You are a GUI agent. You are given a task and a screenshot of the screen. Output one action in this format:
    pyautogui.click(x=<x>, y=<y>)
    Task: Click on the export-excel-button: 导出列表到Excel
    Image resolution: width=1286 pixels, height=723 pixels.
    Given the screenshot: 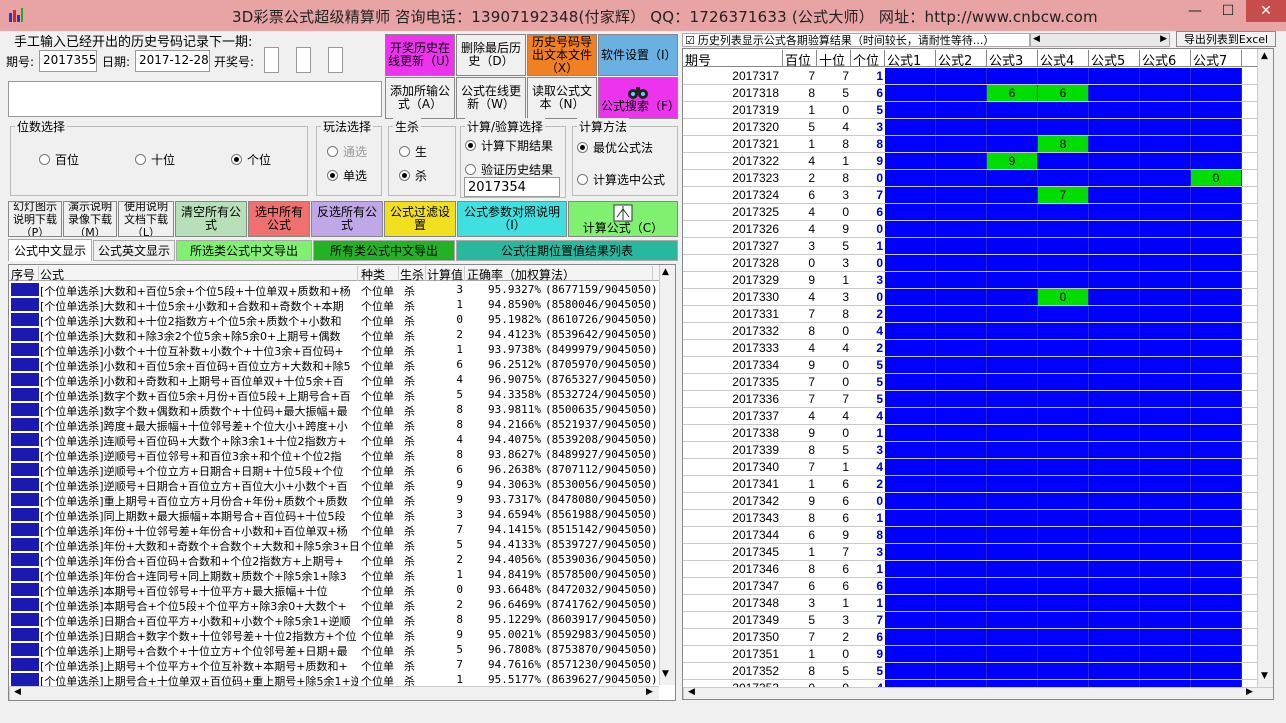 What is the action you would take?
    pyautogui.click(x=1226, y=39)
    